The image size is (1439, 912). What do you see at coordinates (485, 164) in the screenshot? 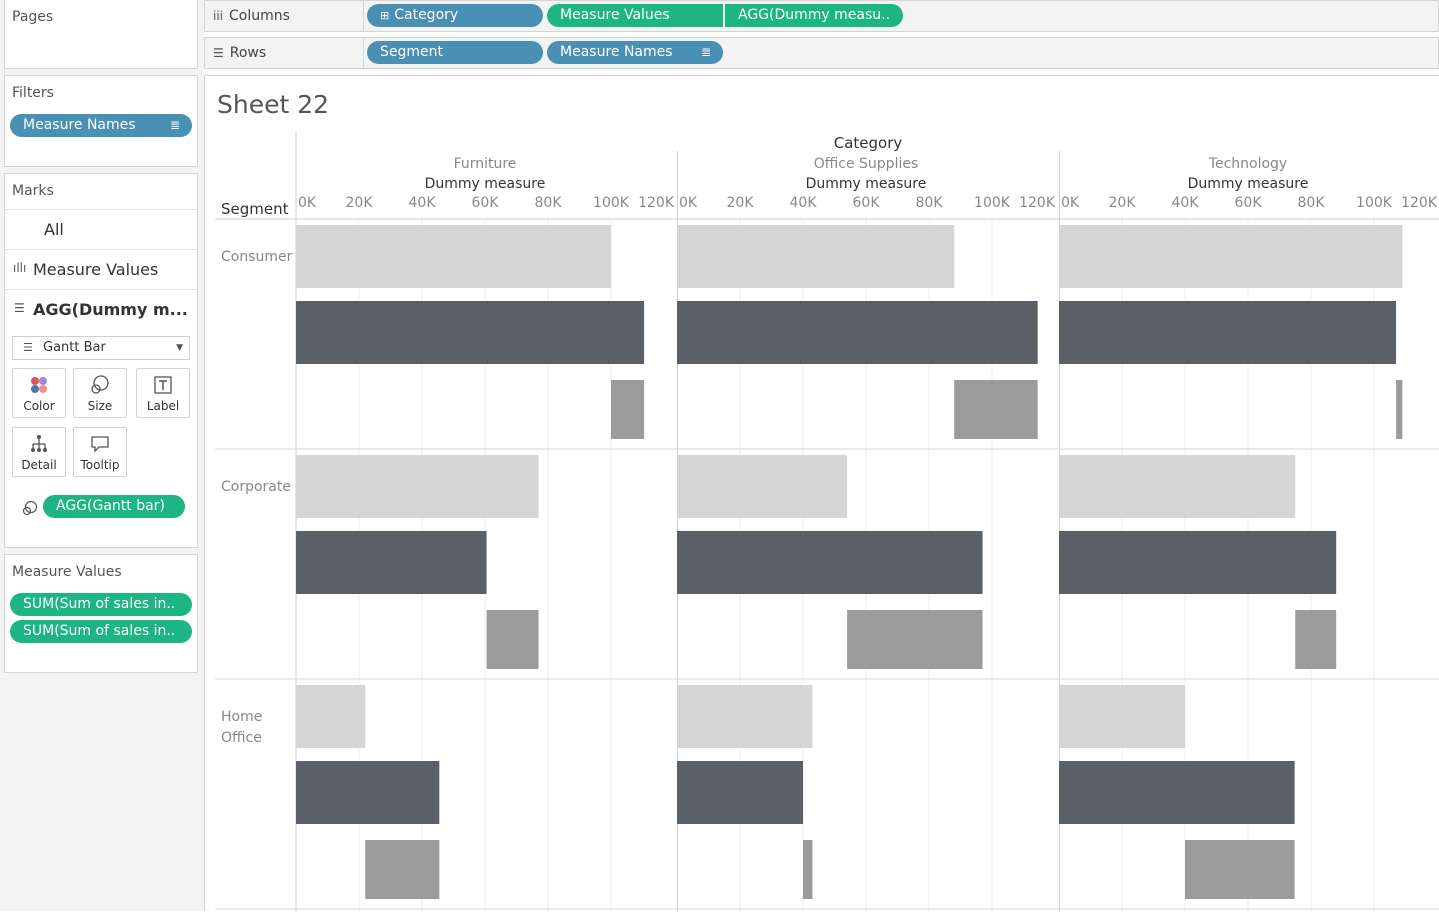
I see `category-header: Furniture` at bounding box center [485, 164].